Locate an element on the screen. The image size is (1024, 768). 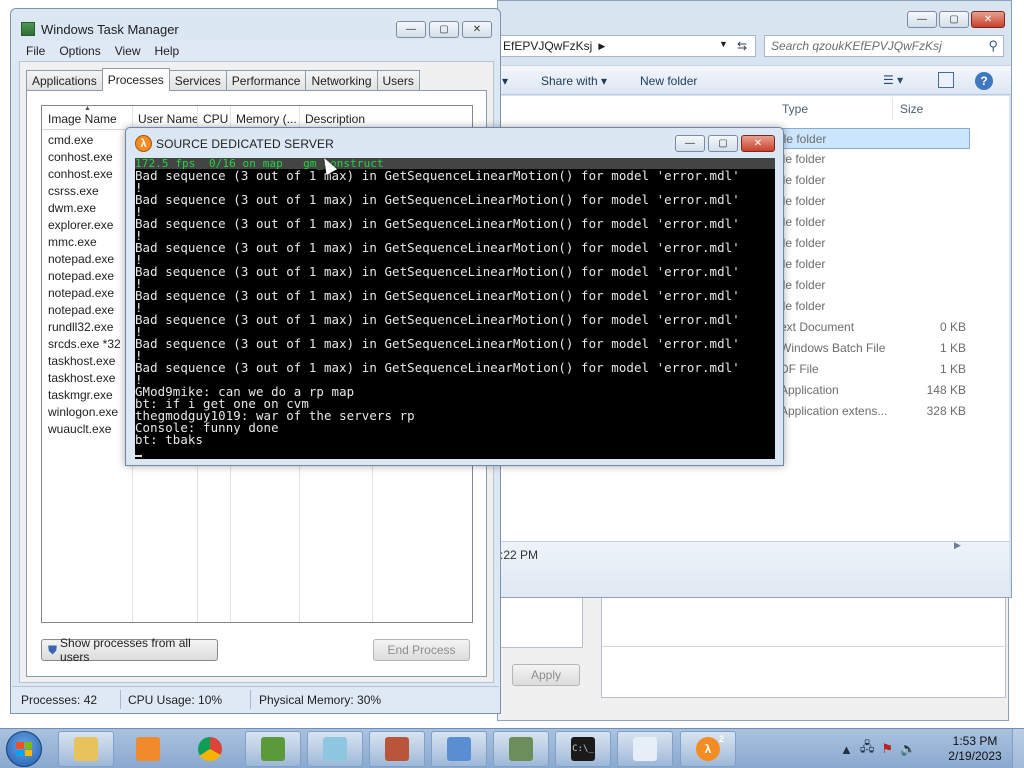
notepad-icon is located at coordinates (335, 749).